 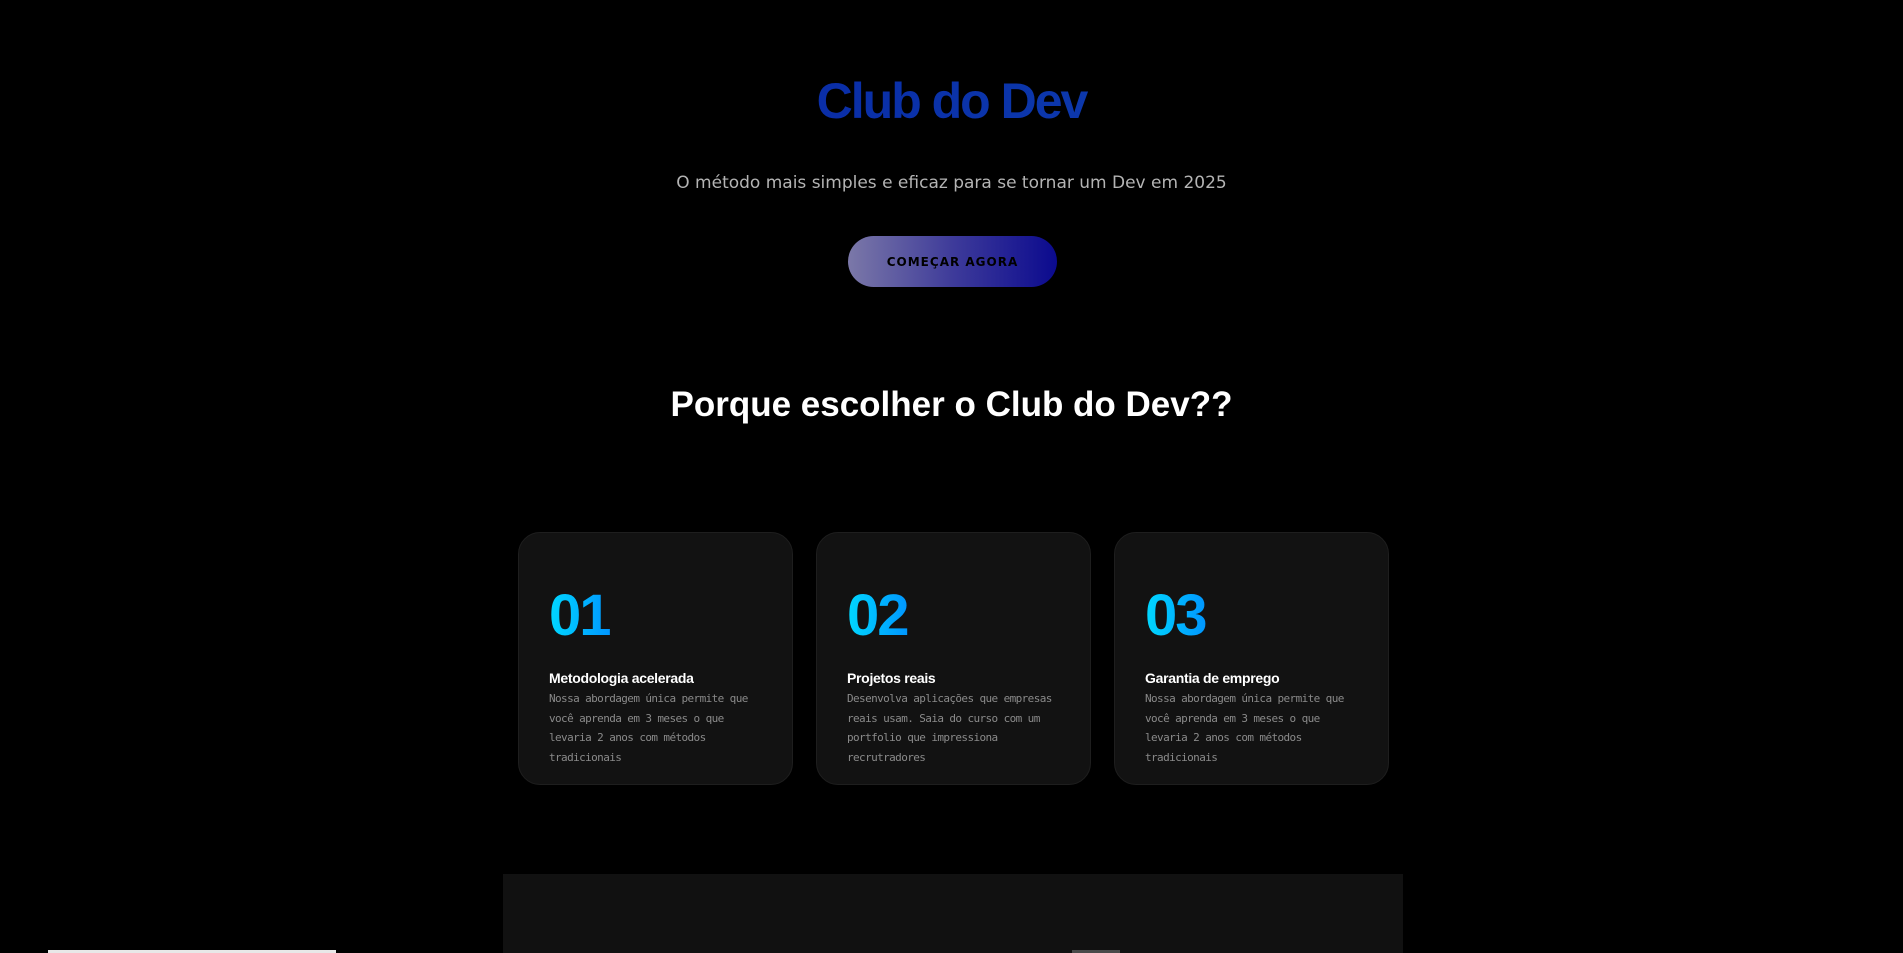 I want to click on feature-card-number: 01, so click(x=580, y=615).